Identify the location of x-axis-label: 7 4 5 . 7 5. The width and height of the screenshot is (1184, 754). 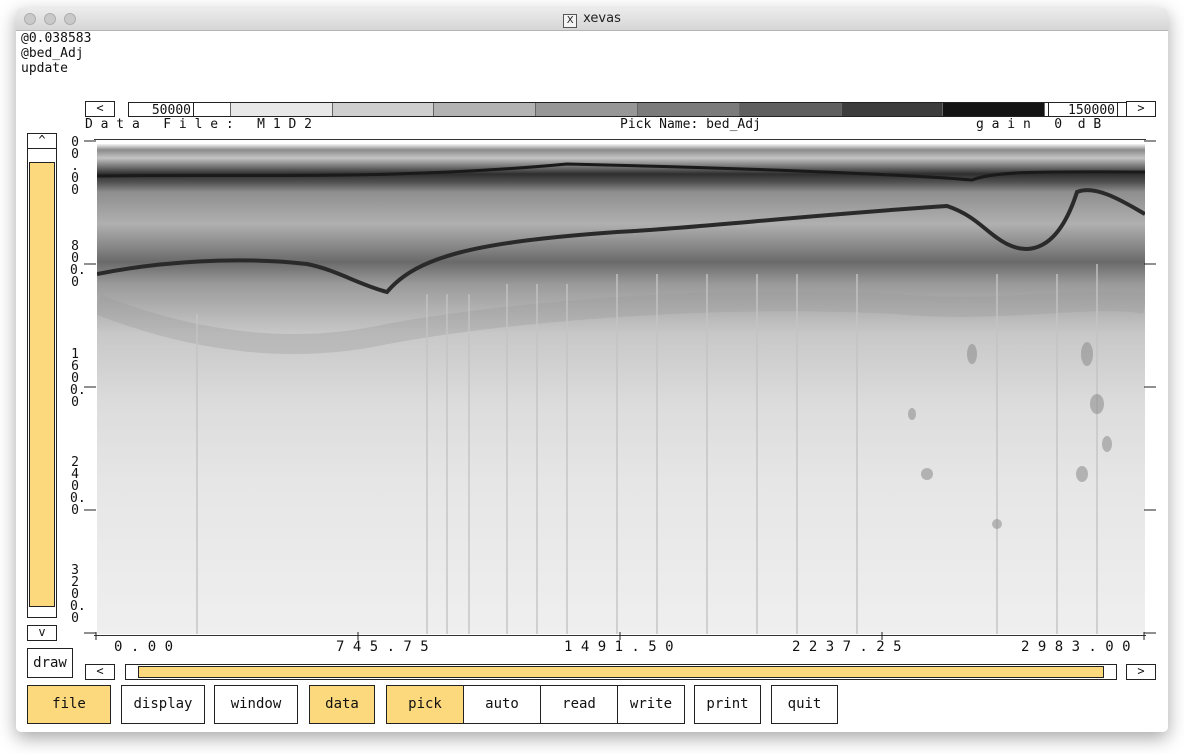
(382, 647).